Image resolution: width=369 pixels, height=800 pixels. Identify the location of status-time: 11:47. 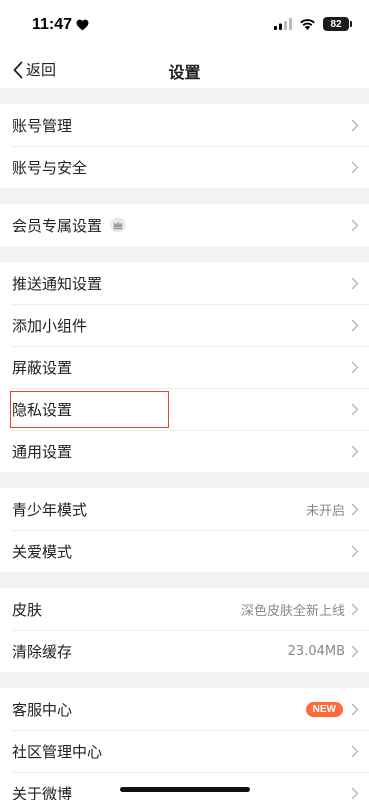
(60, 25).